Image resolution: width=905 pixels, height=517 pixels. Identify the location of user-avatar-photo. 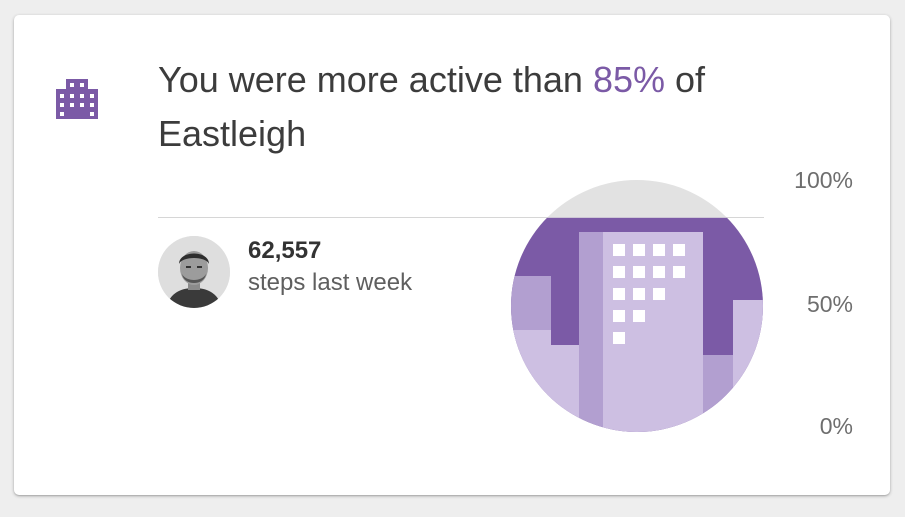
(194, 272).